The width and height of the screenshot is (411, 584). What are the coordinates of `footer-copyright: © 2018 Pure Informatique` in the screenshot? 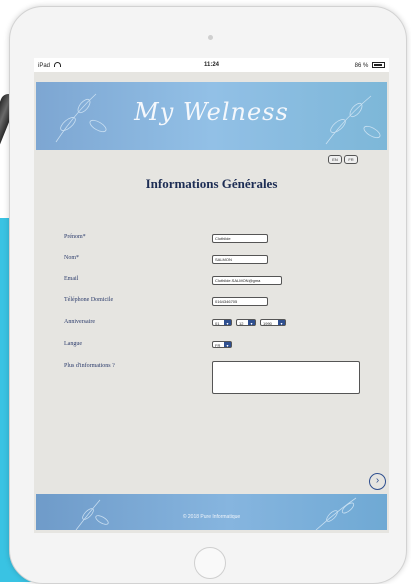 It's located at (211, 517).